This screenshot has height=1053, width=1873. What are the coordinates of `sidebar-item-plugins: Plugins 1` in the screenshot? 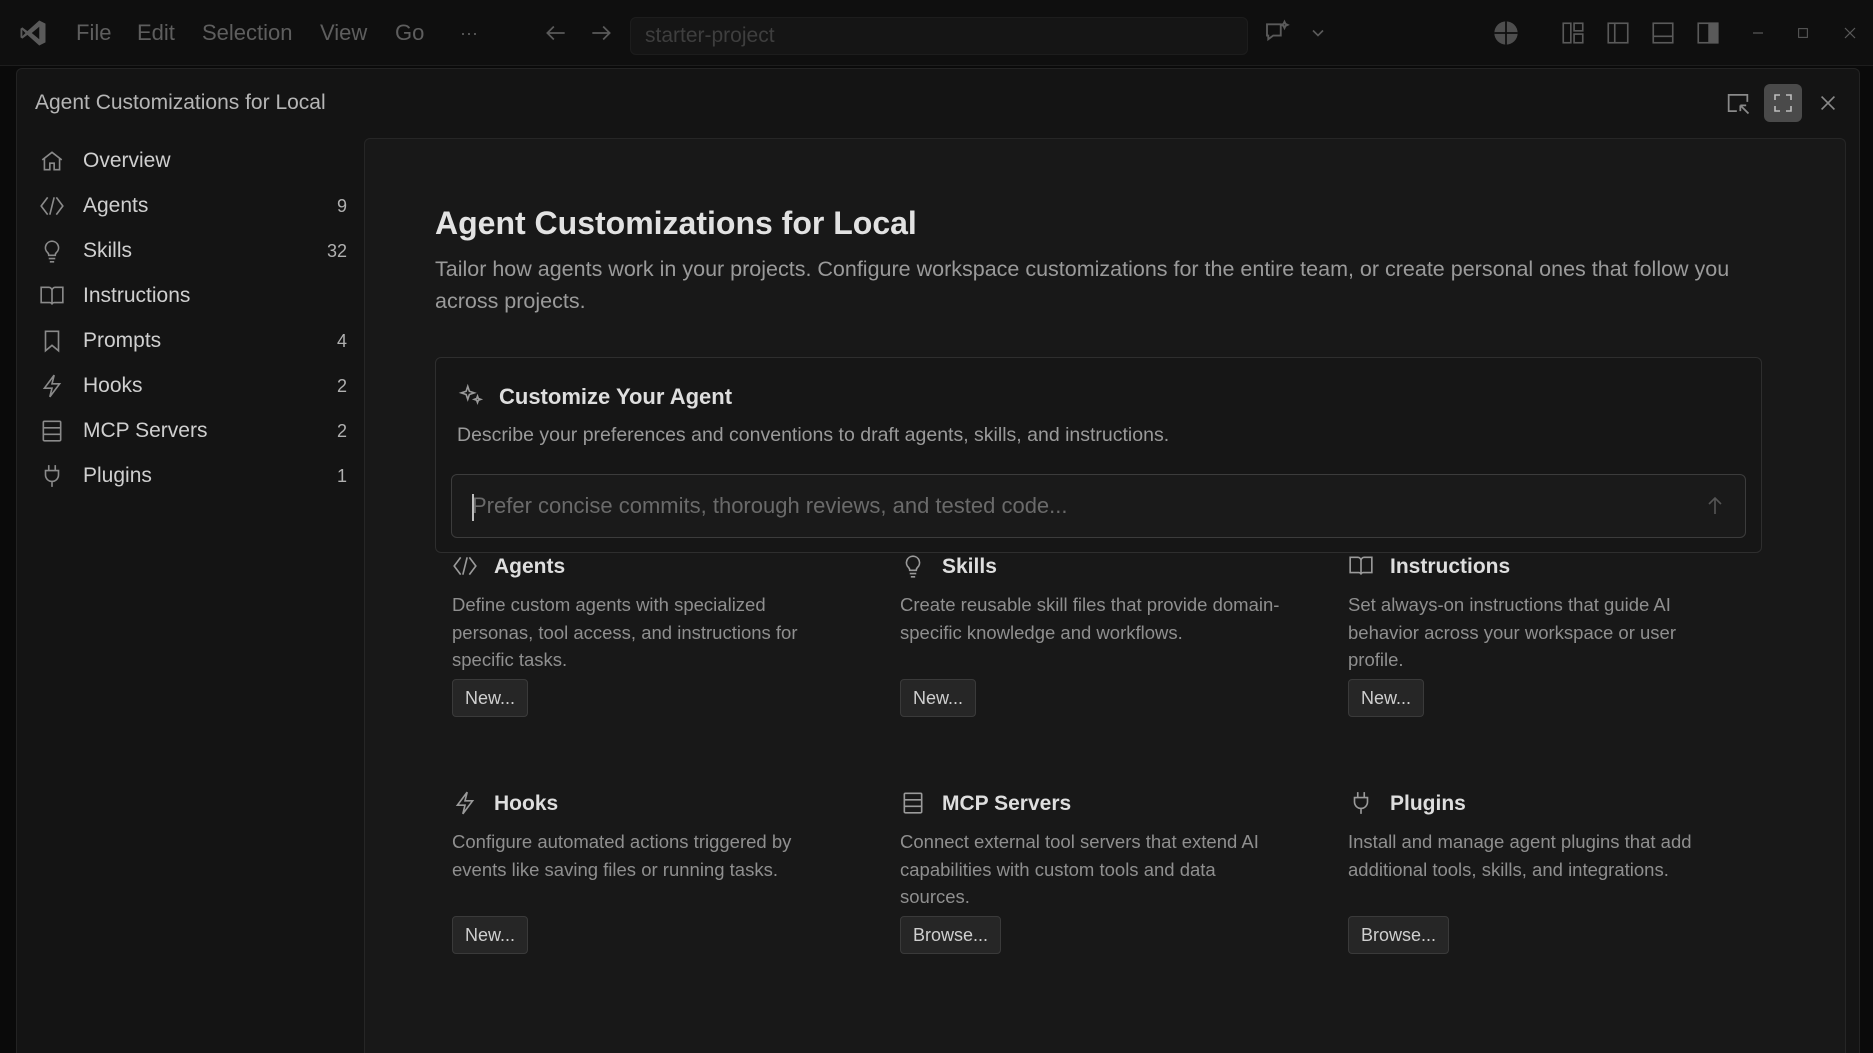 It's located at (190, 476).